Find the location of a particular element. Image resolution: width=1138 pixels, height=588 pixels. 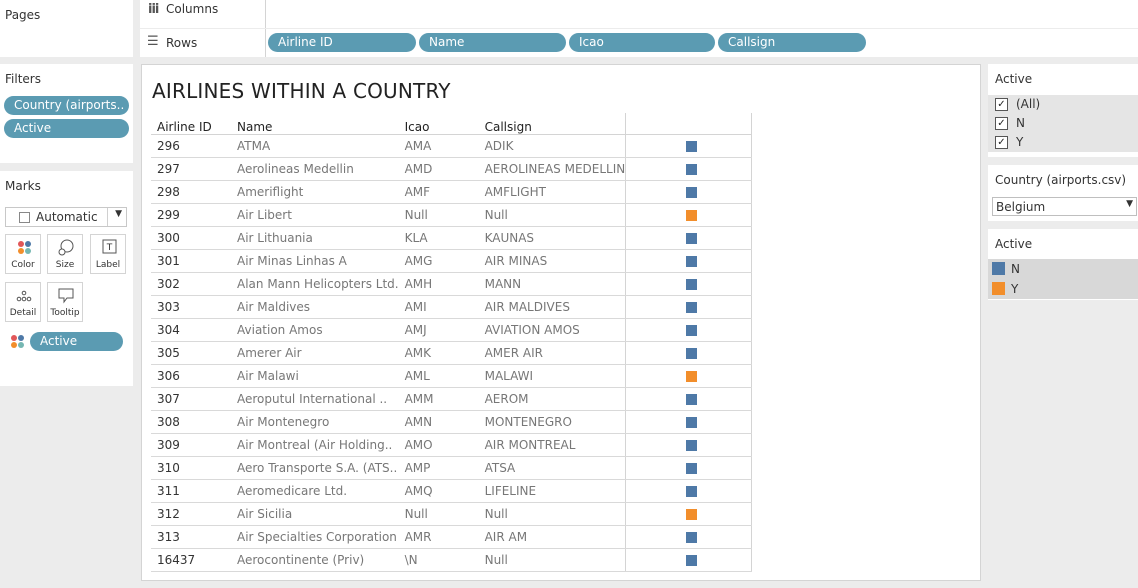

active-filter-title: Active is located at coordinates (1014, 79).